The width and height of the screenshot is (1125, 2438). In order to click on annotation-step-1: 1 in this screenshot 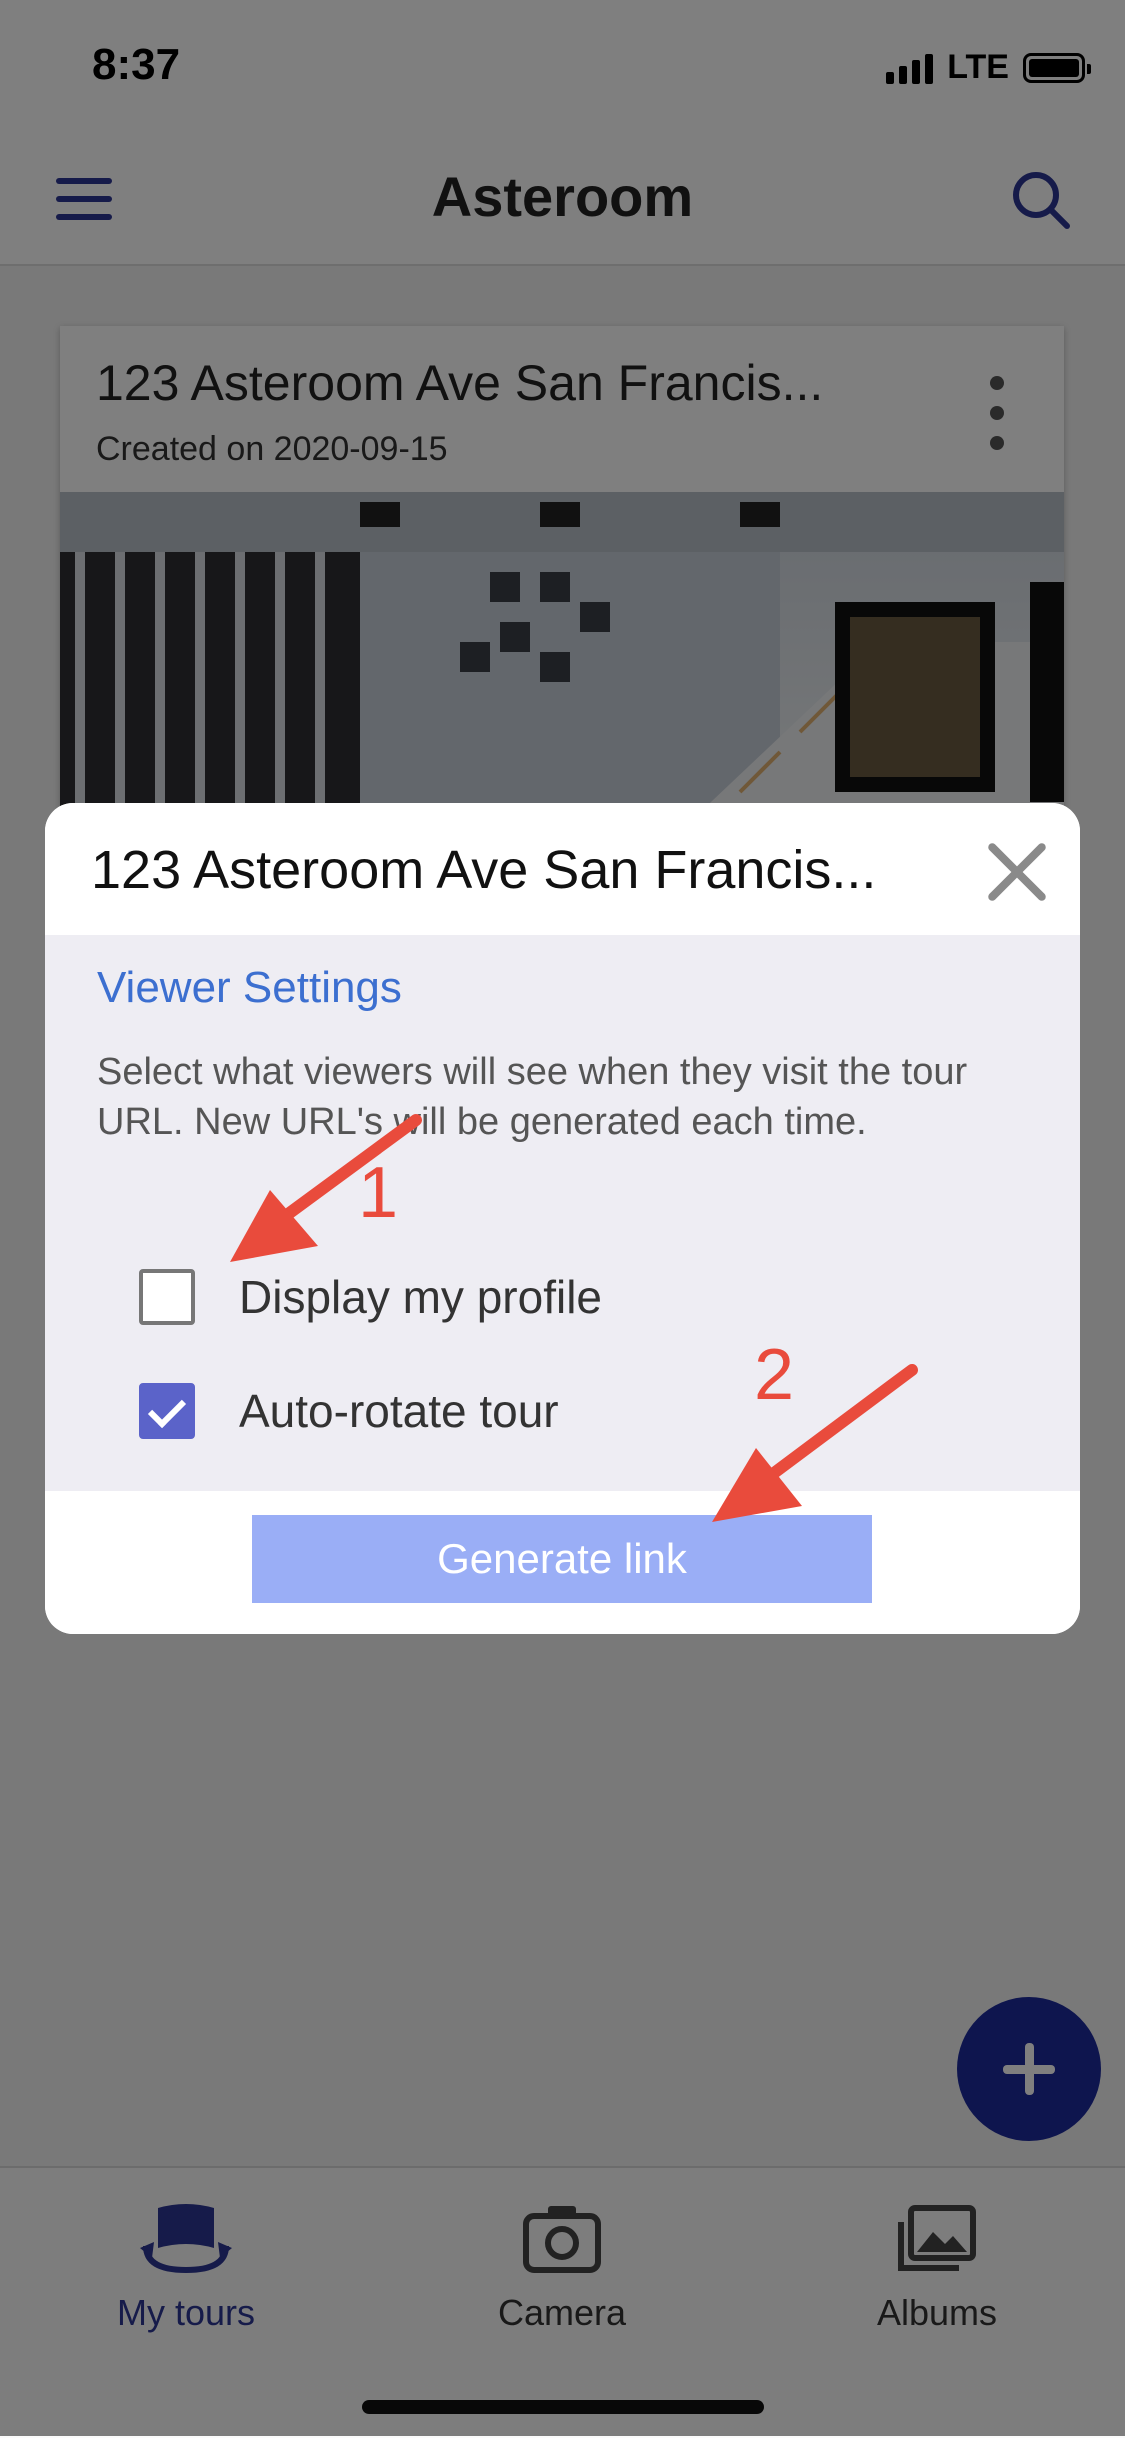, I will do `click(378, 1193)`.